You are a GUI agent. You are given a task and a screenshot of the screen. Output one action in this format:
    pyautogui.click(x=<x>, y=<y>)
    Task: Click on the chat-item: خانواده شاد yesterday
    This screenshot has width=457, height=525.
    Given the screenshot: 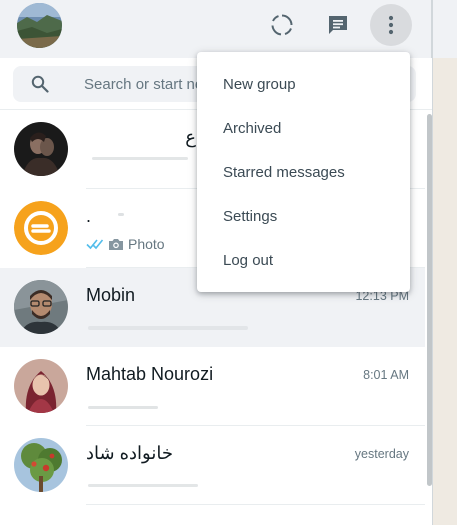 What is the action you would take?
    pyautogui.click(x=212, y=465)
    